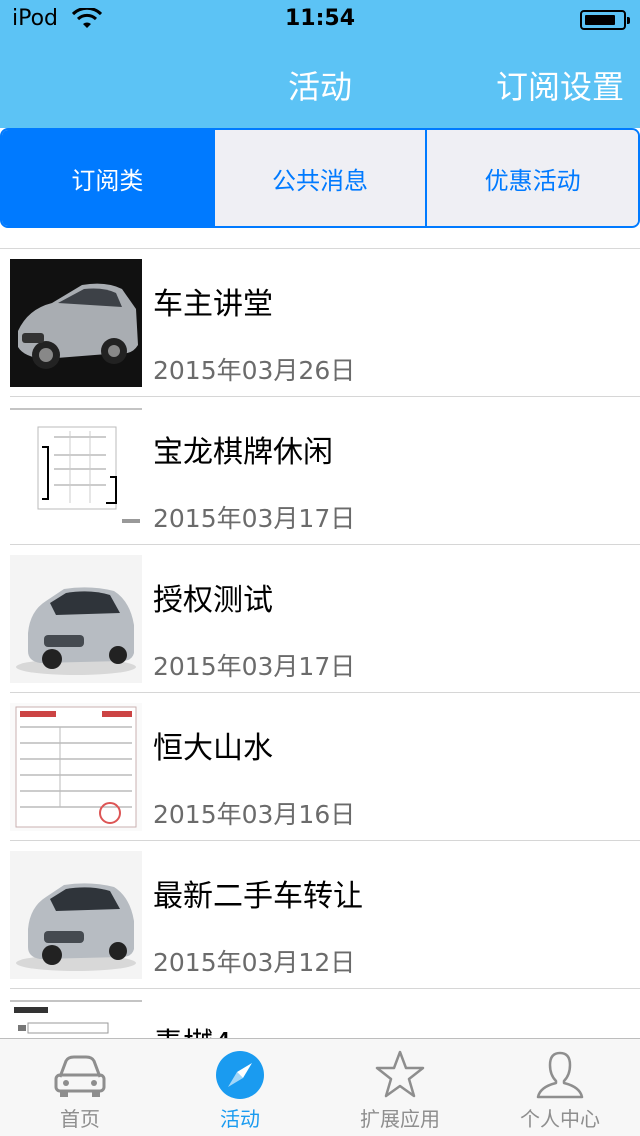 The image size is (640, 1136). Describe the element at coordinates (213, 748) in the screenshot. I see `item-title: 恒大山水` at that location.